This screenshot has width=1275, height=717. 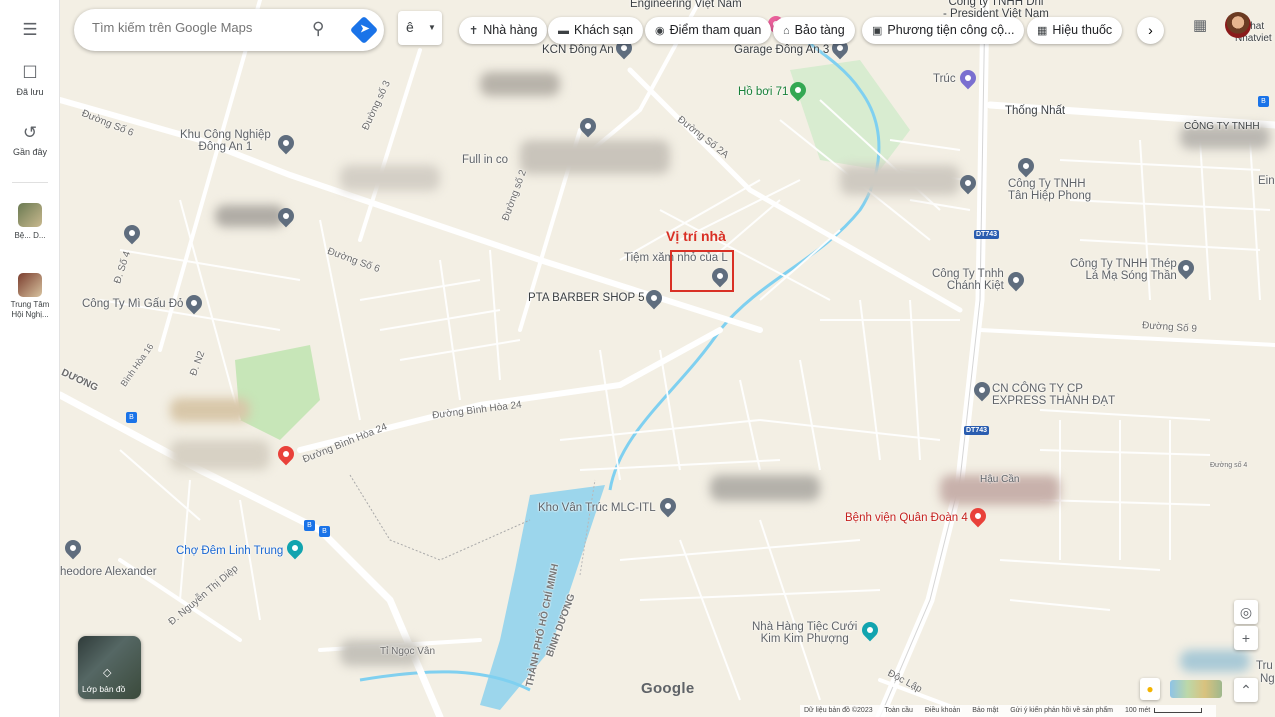 What do you see at coordinates (563, 31) in the screenshot?
I see `hotel-icon: ▬` at bounding box center [563, 31].